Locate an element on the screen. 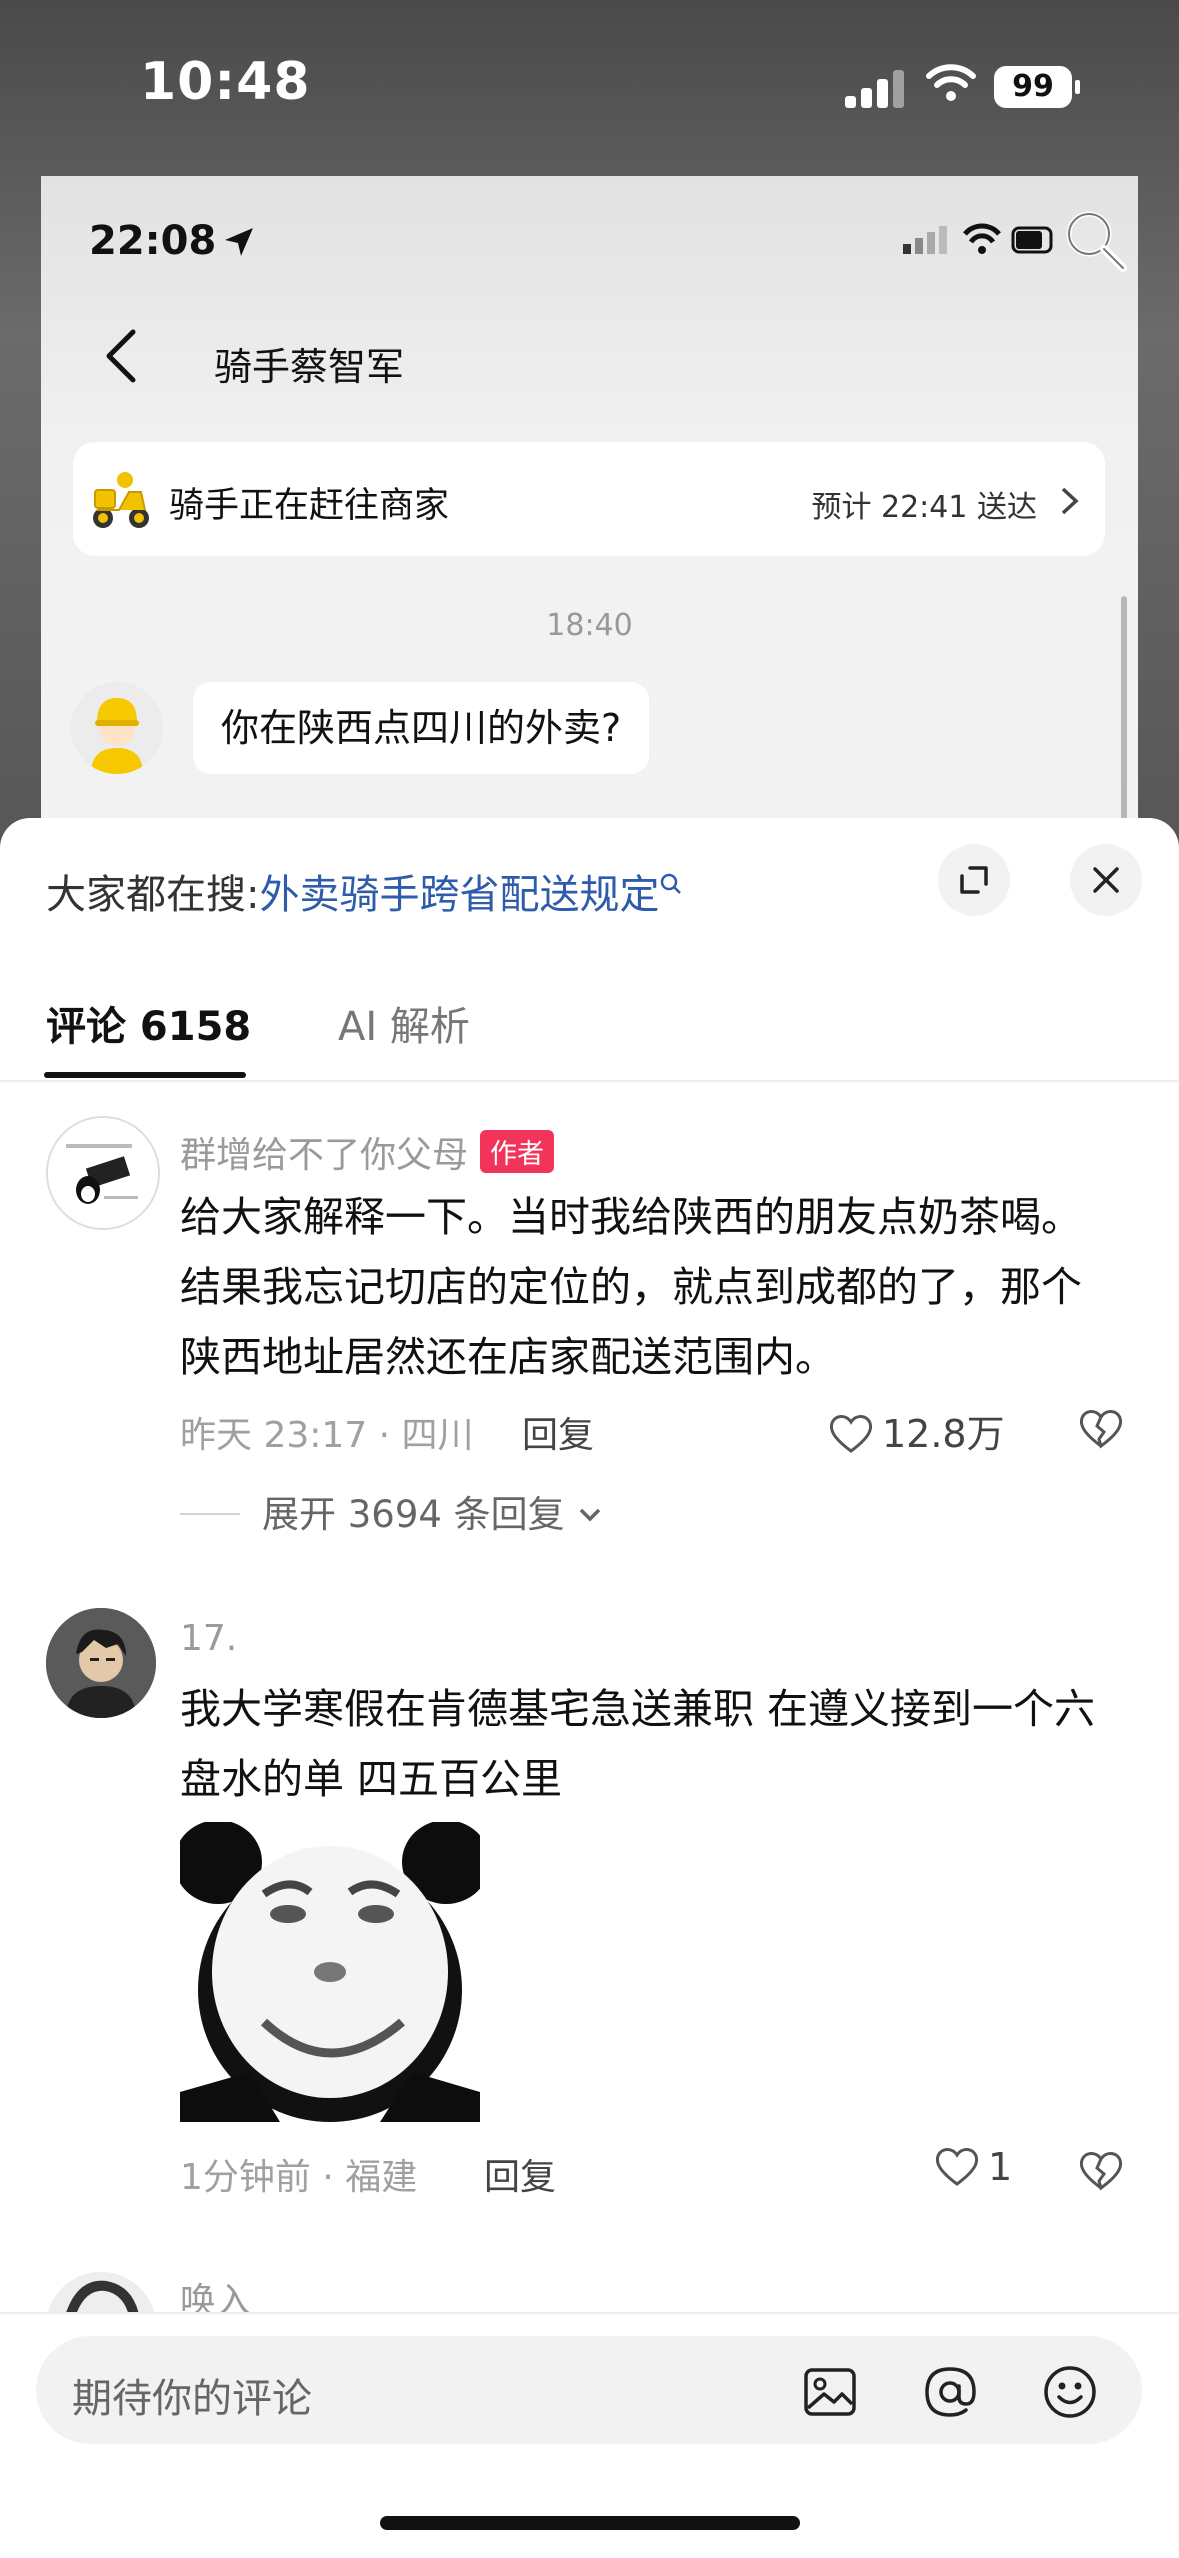 Image resolution: width=1179 pixels, height=2558 pixels. expand-icon is located at coordinates (974, 880).